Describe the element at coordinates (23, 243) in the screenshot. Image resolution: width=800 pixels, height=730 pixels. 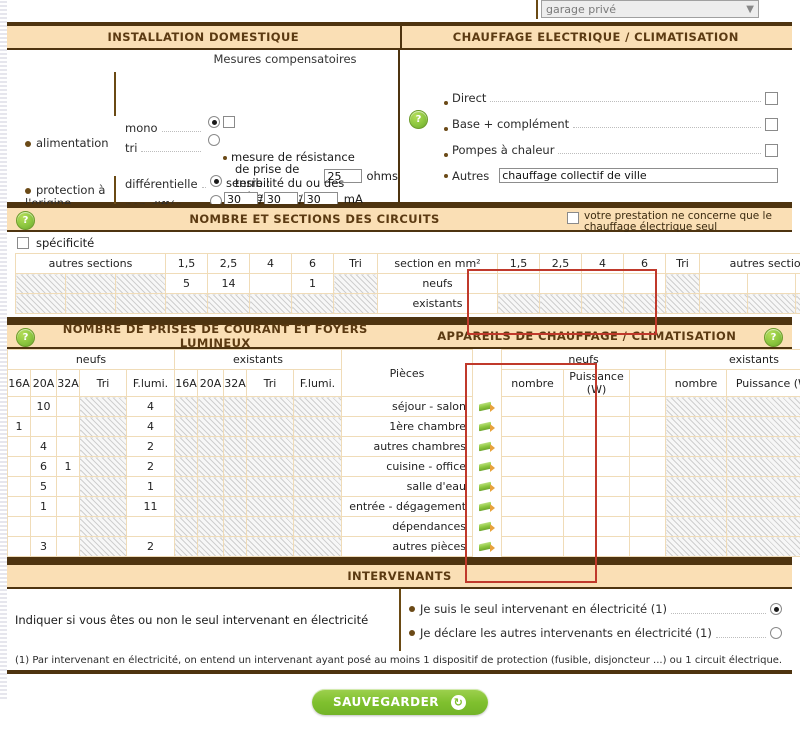
I see `checkbox-specificite` at that location.